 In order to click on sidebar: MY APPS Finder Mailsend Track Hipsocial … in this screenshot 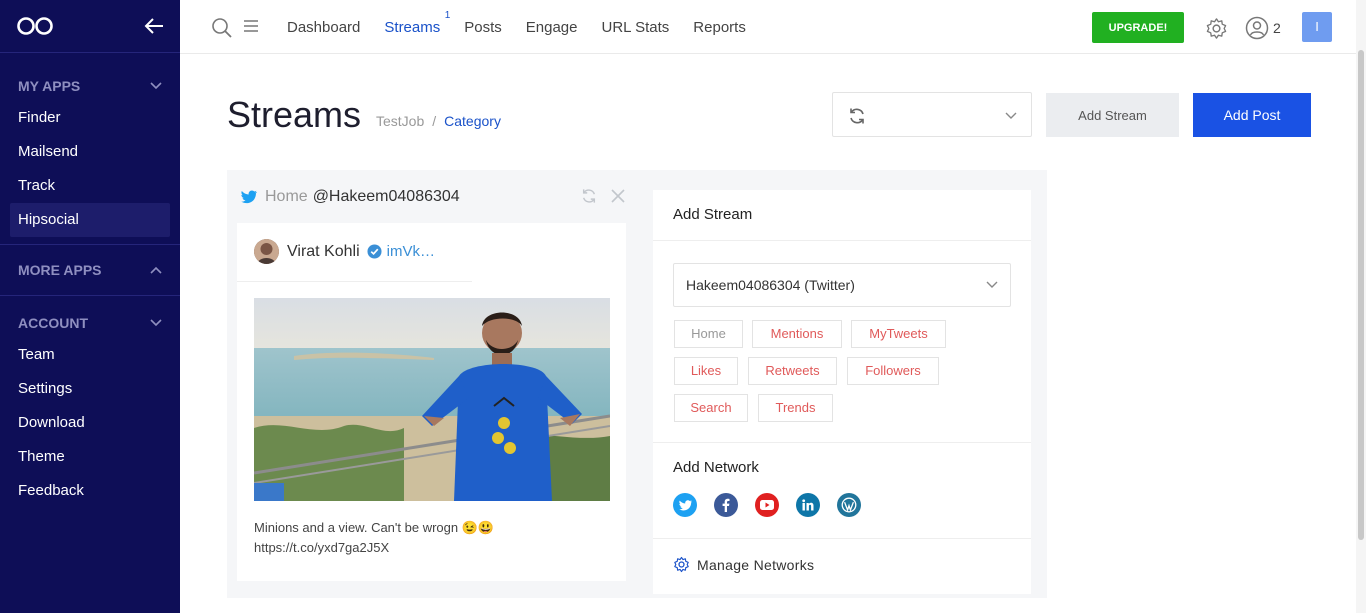, I will do `click(90, 306)`.